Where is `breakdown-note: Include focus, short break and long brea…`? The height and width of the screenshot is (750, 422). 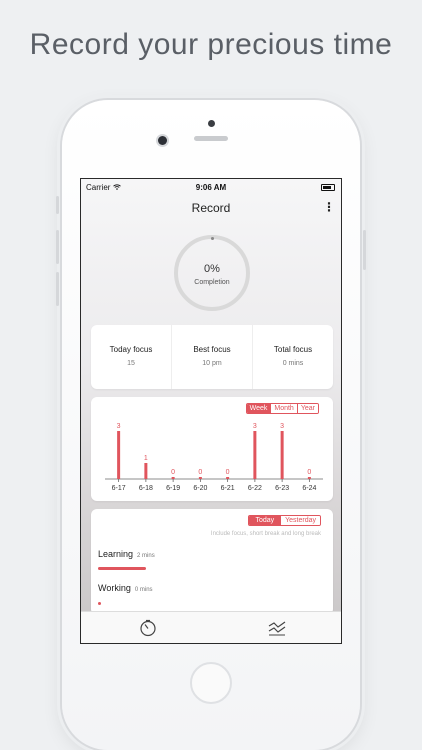
breakdown-note: Include focus, short break and long brea… is located at coordinates (265, 534).